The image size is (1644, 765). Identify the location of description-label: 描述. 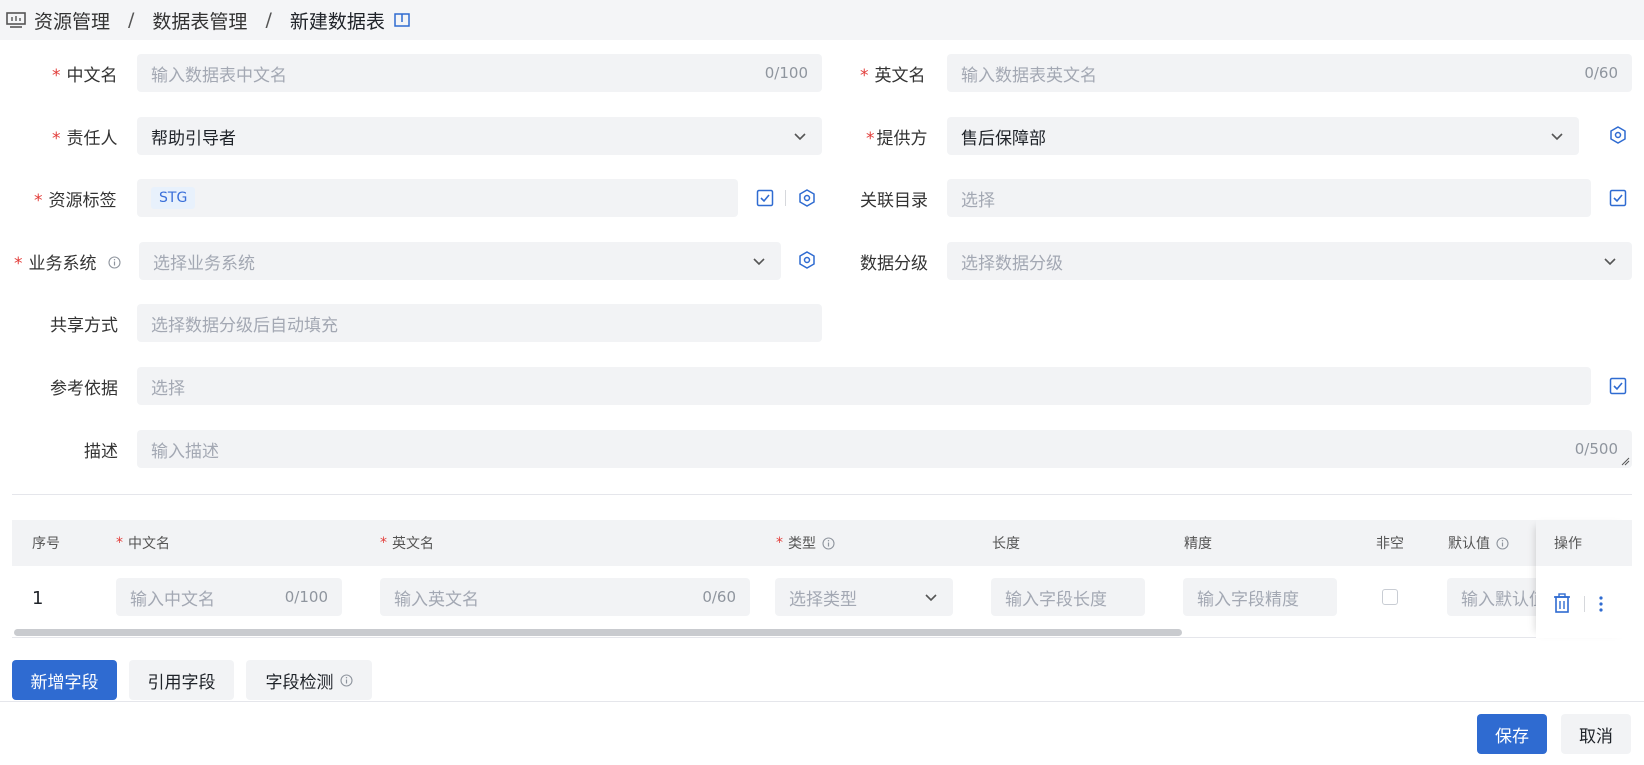
(101, 452).